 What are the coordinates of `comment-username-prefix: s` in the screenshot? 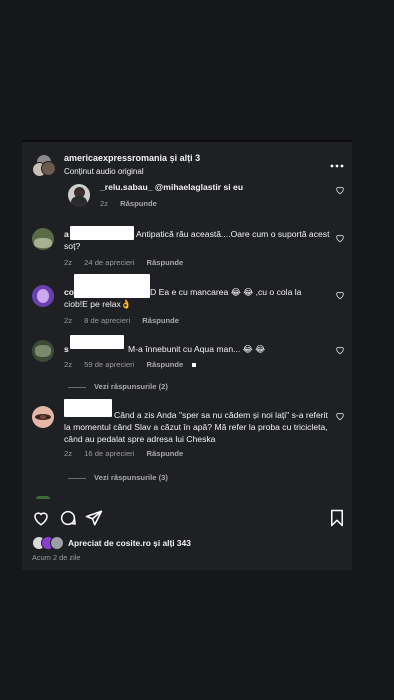 It's located at (66, 349).